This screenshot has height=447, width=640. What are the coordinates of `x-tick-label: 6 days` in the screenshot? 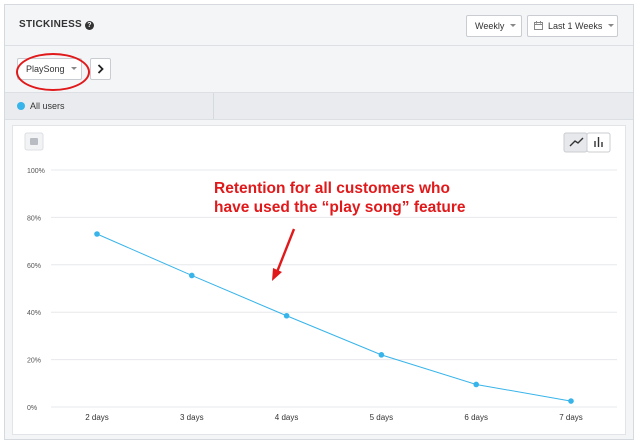 It's located at (476, 417).